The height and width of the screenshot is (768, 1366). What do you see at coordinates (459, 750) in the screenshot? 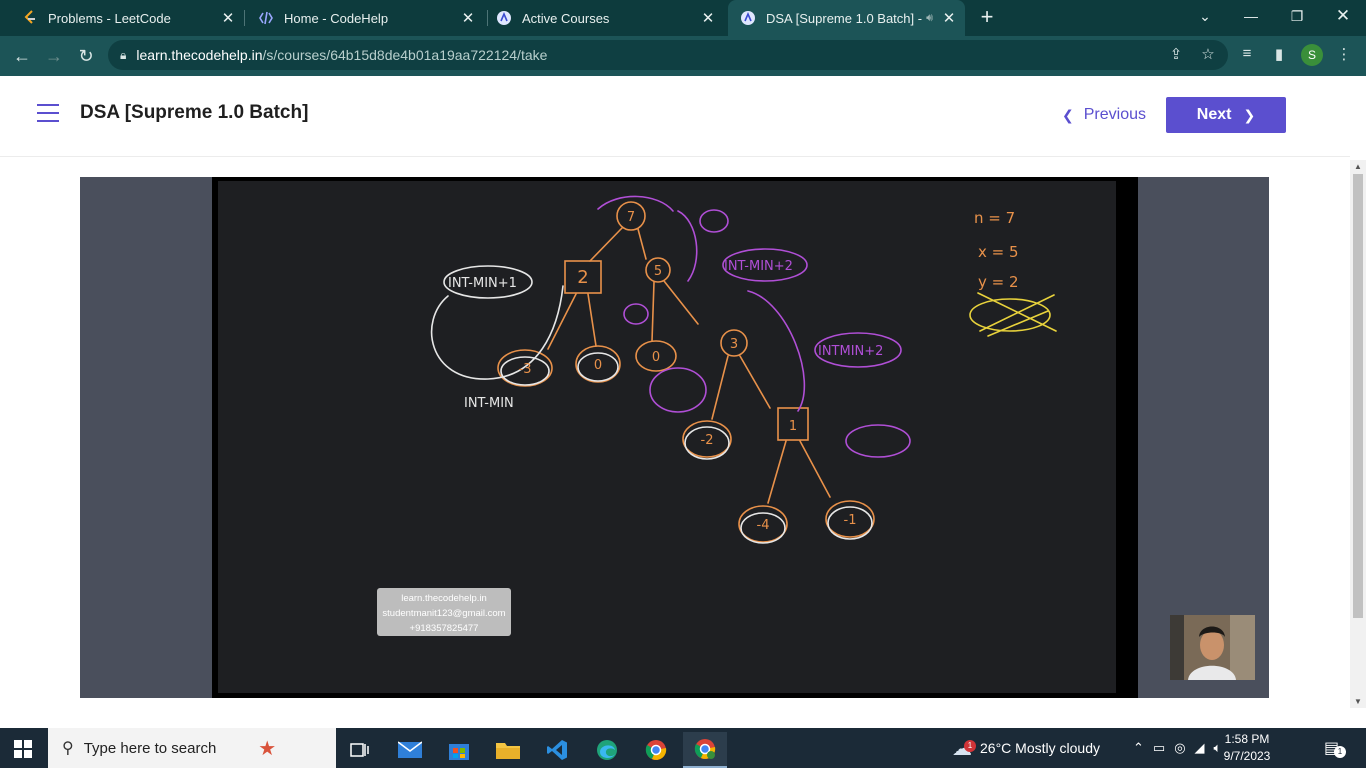
I see `microsoft-store-icon` at bounding box center [459, 750].